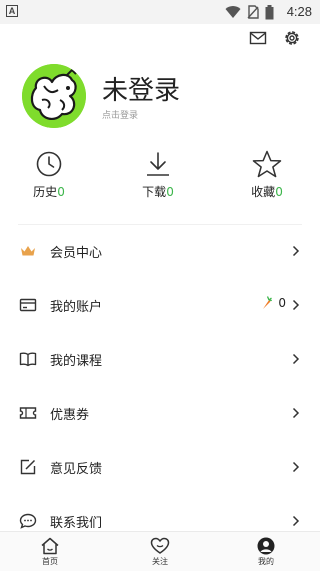  I want to click on stat-favorites: 收藏0, so click(267, 175).